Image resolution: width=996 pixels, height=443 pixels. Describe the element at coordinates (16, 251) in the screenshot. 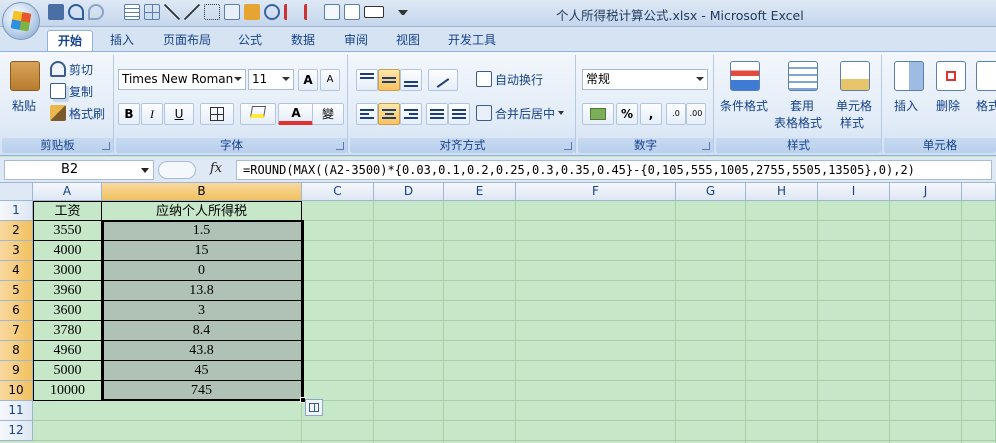

I see `row-header-3: 3` at that location.